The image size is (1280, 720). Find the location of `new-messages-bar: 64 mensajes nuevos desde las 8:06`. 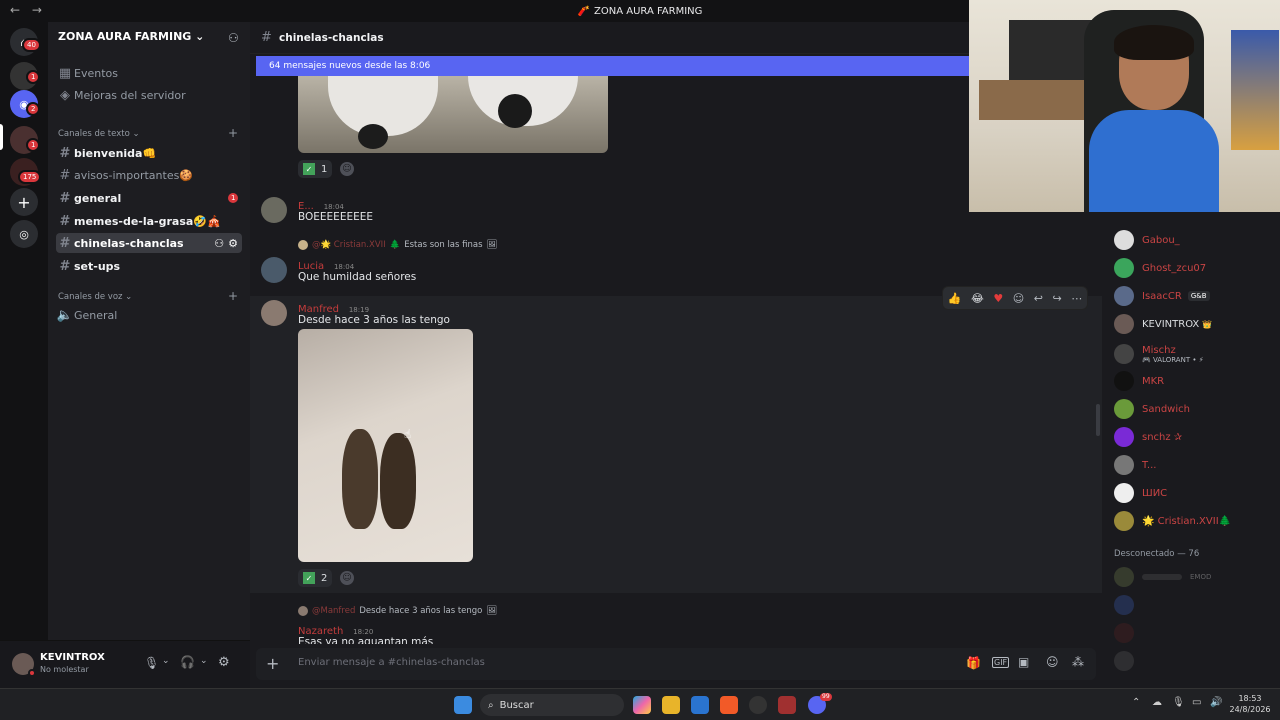

new-messages-bar: 64 mensajes nuevos desde las 8:06 is located at coordinates (612, 66).